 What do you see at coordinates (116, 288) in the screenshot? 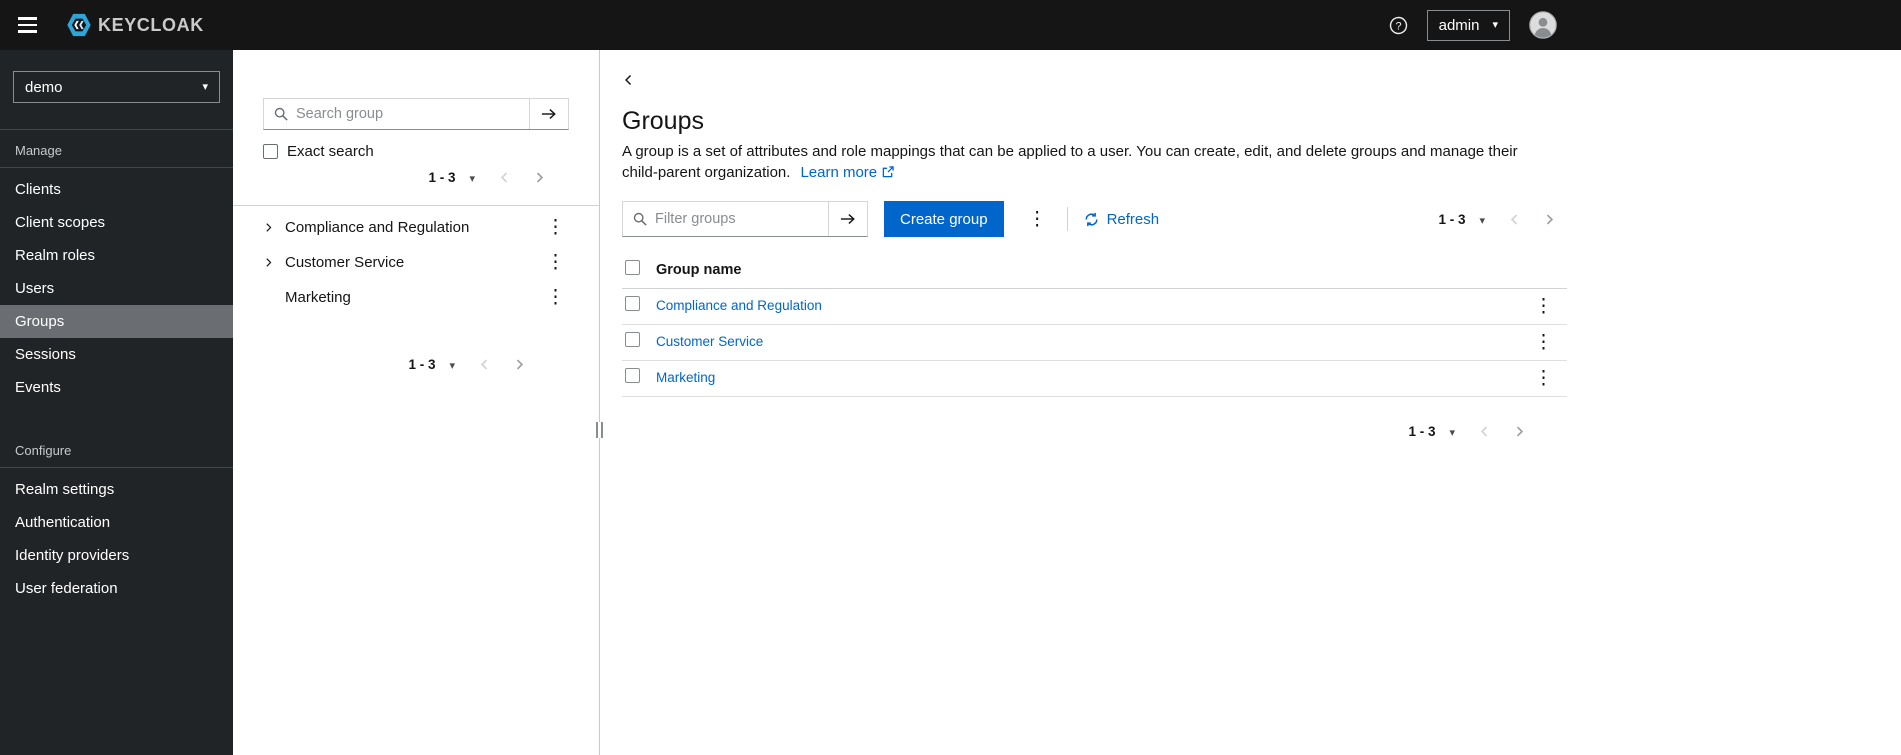
I see `sidebar-item-users: Users` at bounding box center [116, 288].